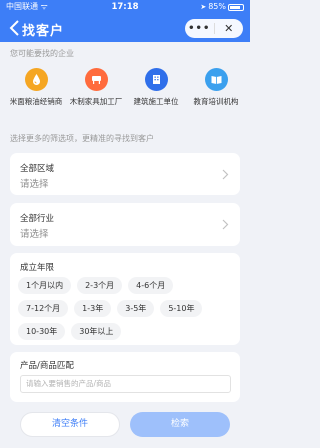 Image resolution: width=320 pixels, height=448 pixels. I want to click on shortcut-furniture: 木制家具加工厂, so click(96, 87).